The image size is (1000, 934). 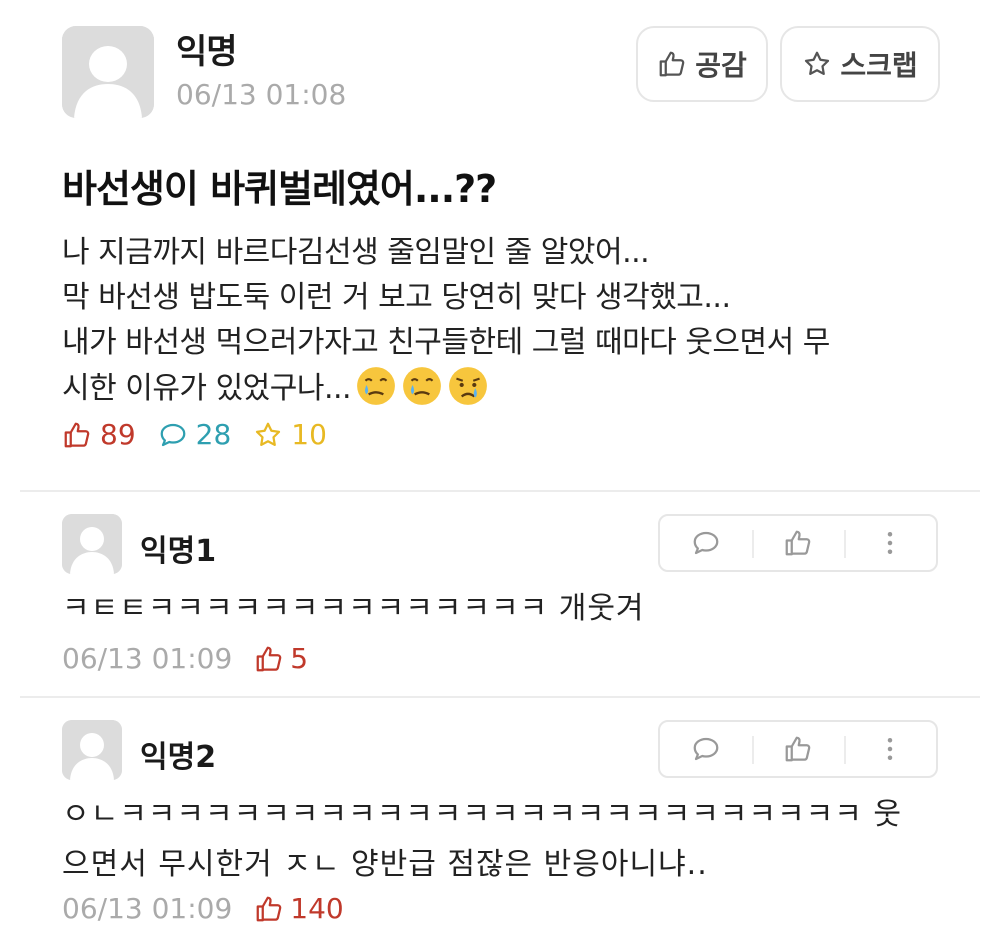 What do you see at coordinates (721, 65) in the screenshot?
I see `like-button-label: 공감` at bounding box center [721, 65].